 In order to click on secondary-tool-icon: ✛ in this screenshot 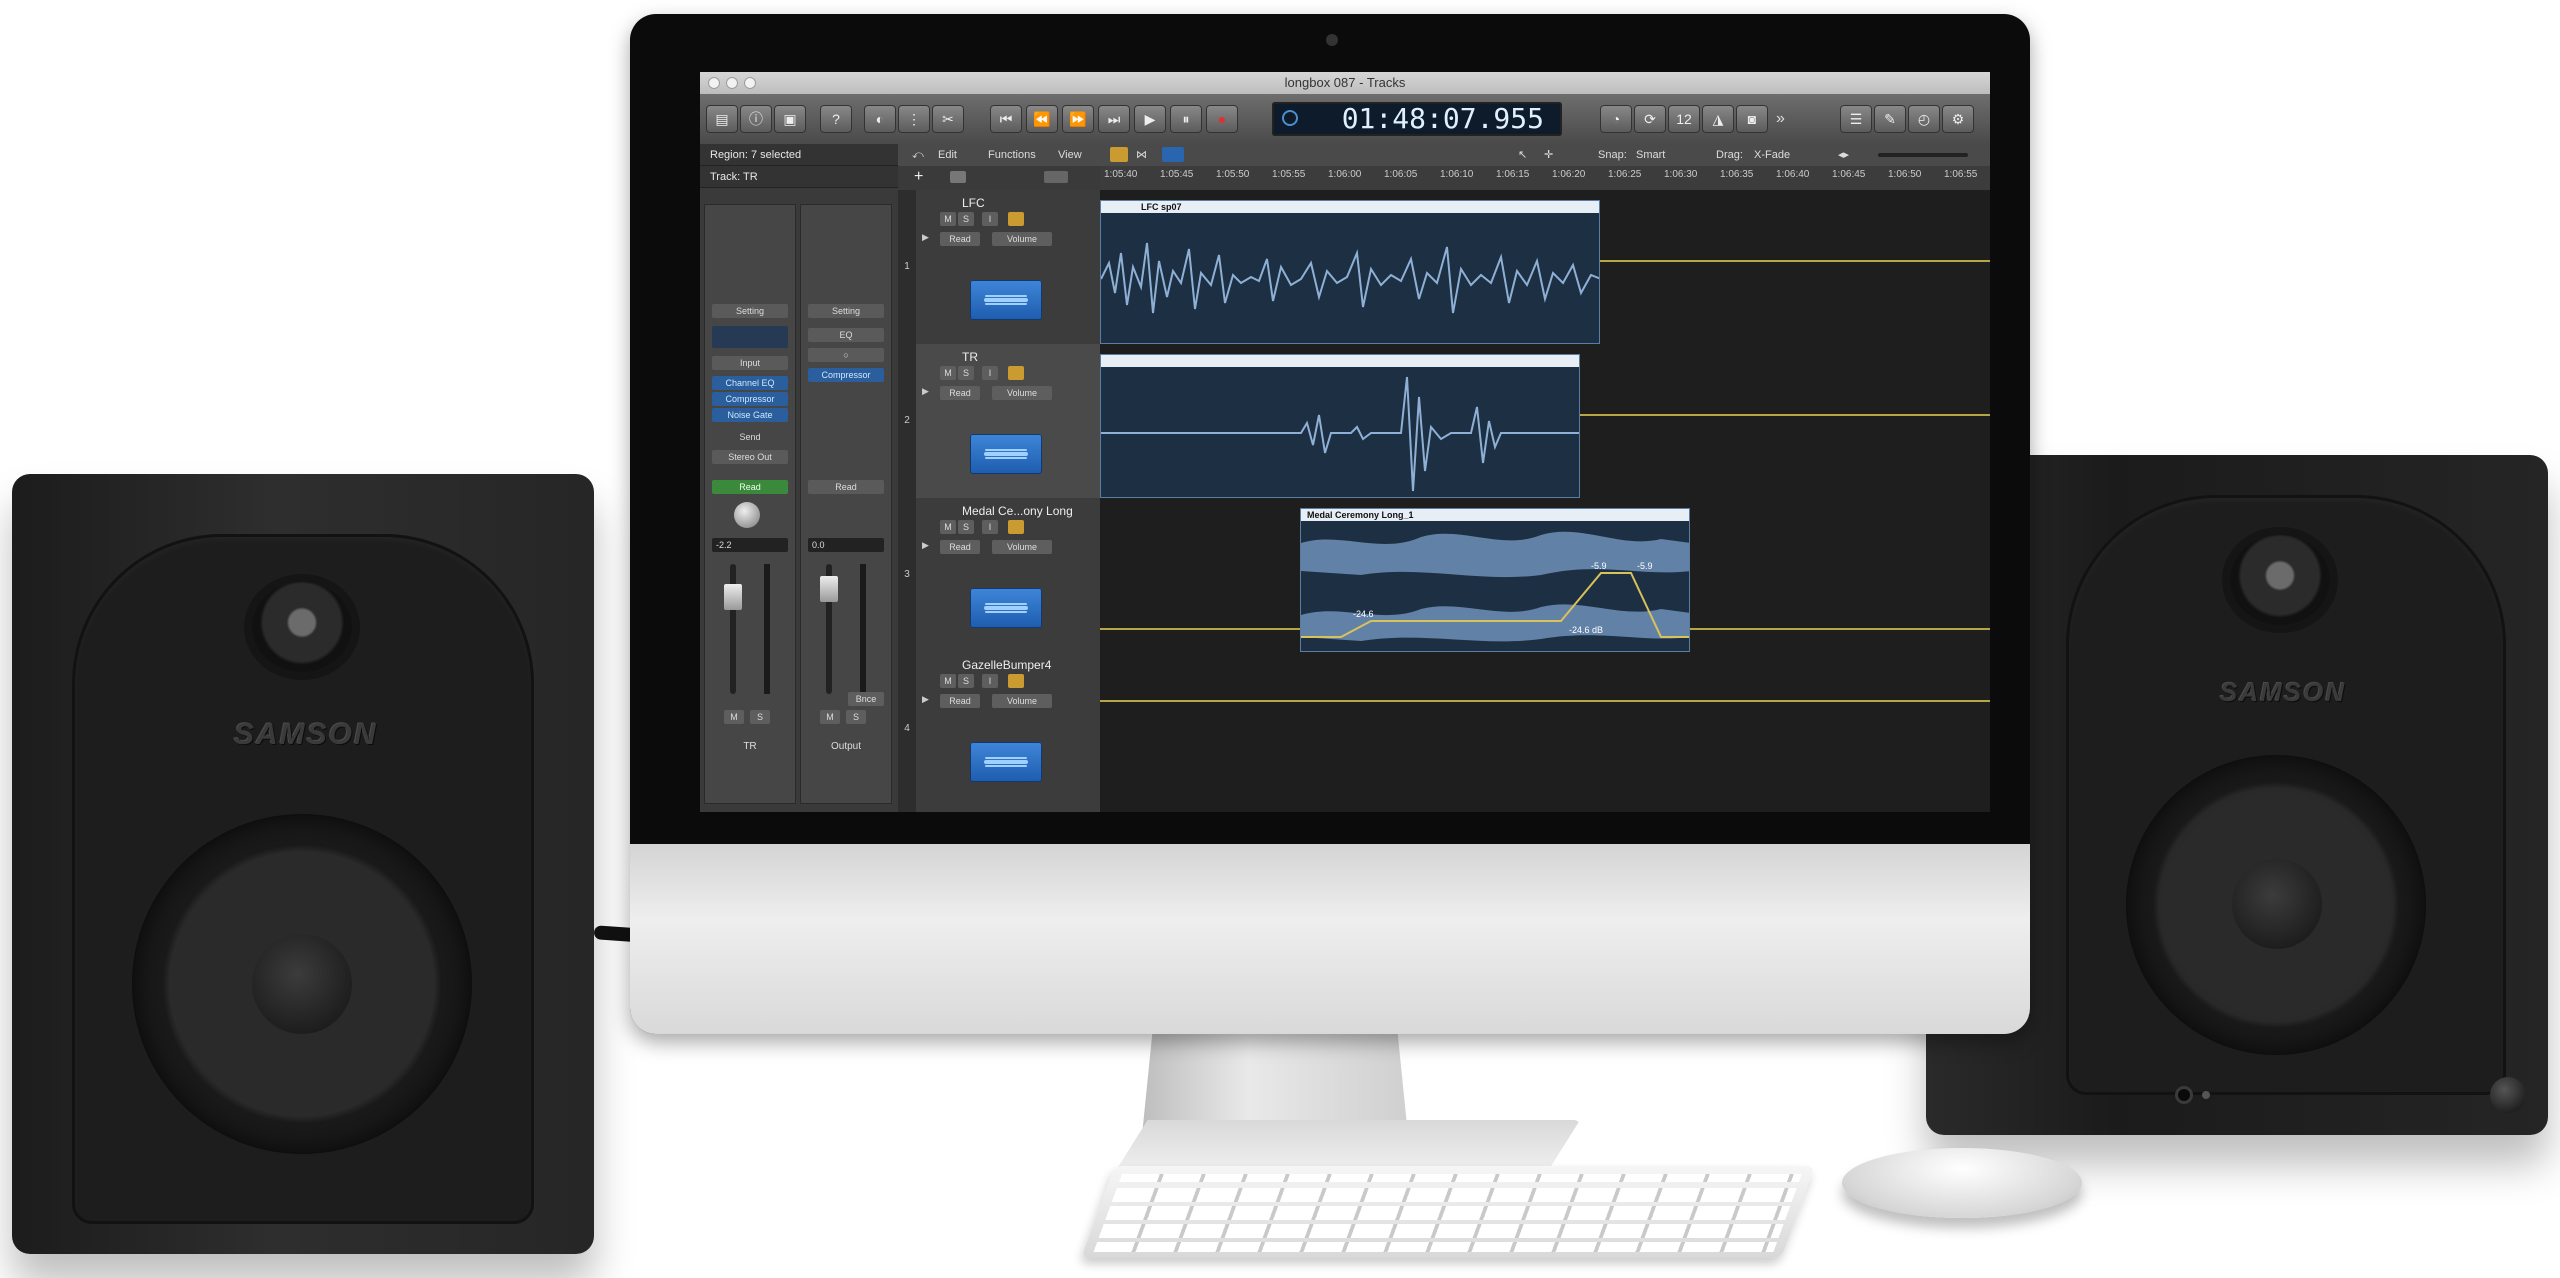, I will do `click(1548, 155)`.